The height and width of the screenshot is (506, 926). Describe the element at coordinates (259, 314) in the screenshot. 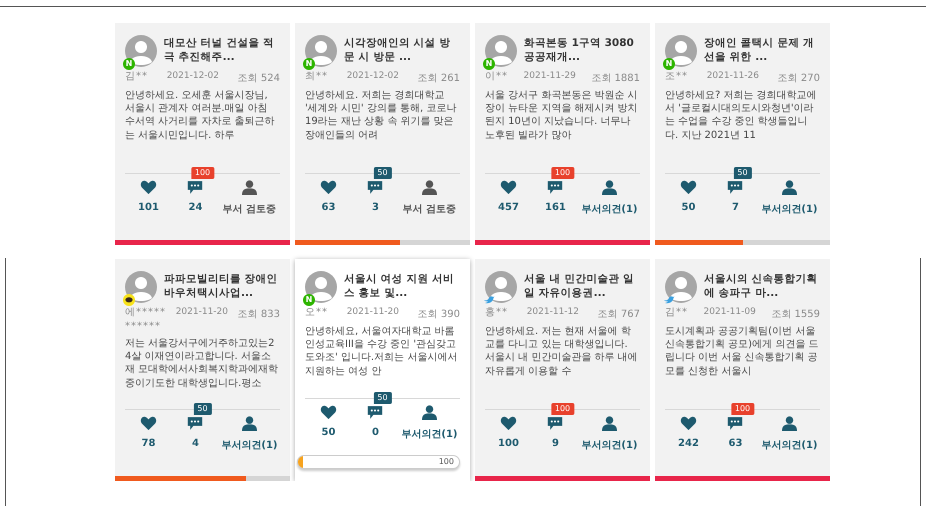

I see `view-count: 조회 833` at that location.